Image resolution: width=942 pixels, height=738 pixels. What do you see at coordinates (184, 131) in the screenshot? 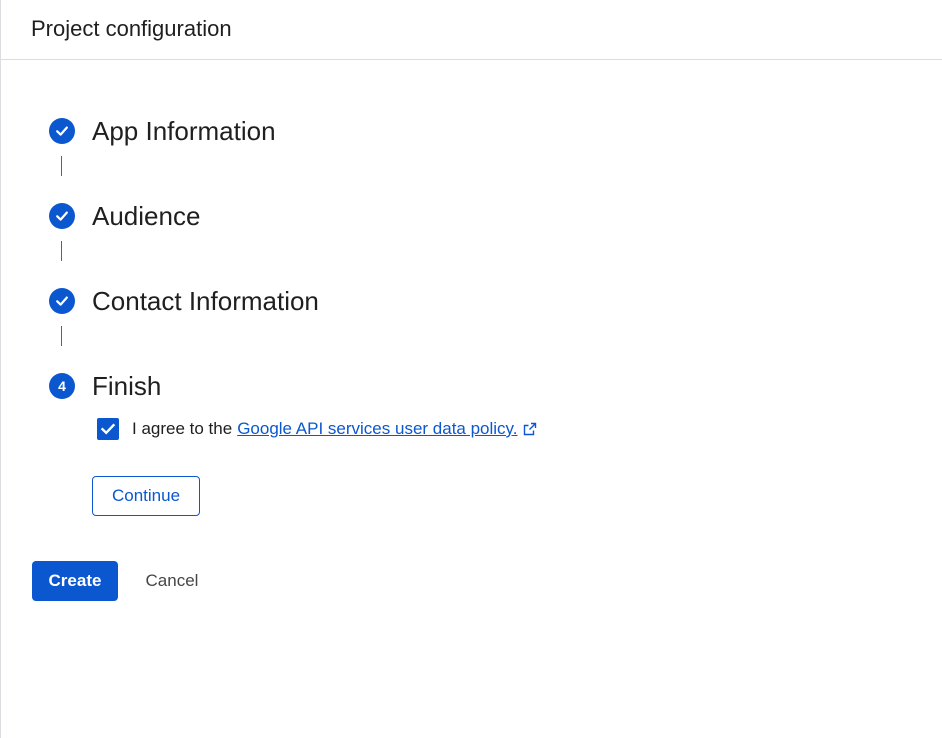
I see `step-label: App Information` at bounding box center [184, 131].